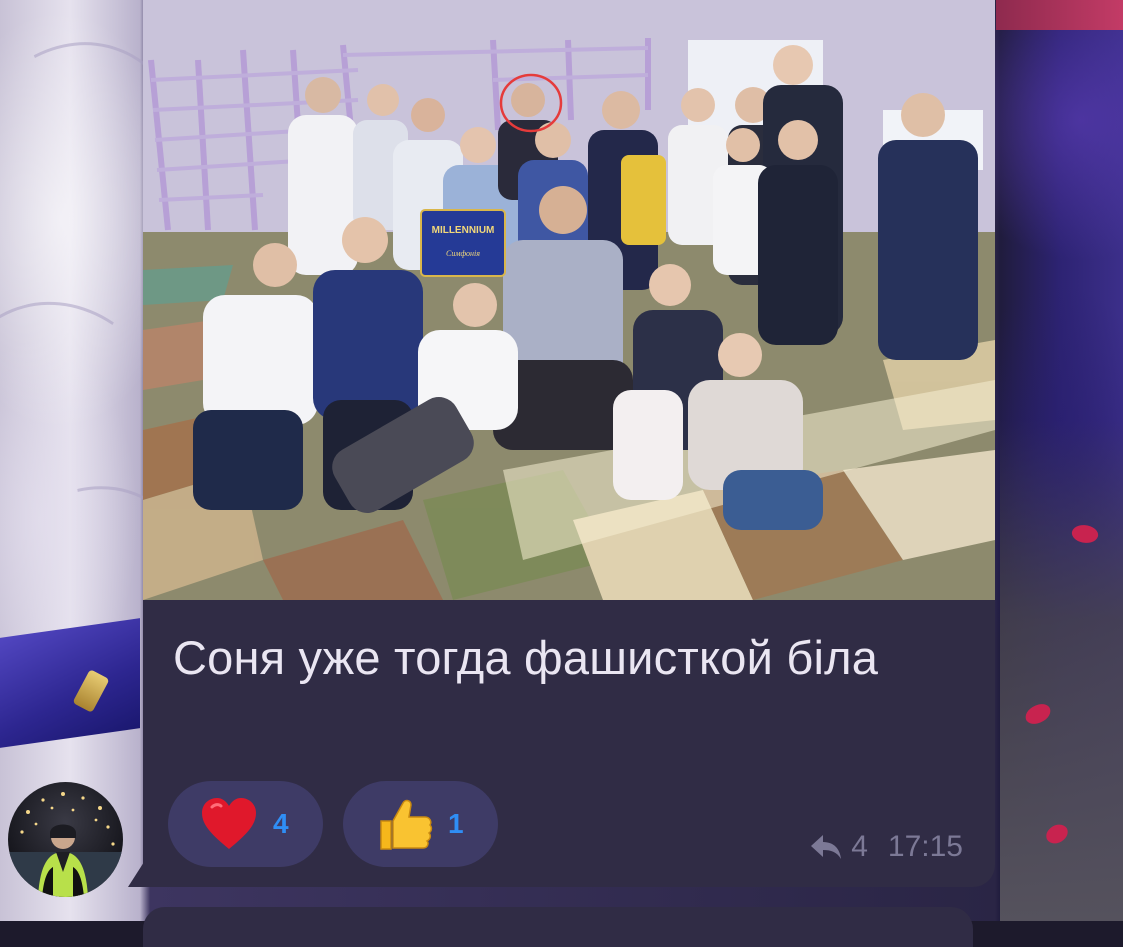 This screenshot has height=947, width=1123. I want to click on bubble-tail, so click(136, 874).